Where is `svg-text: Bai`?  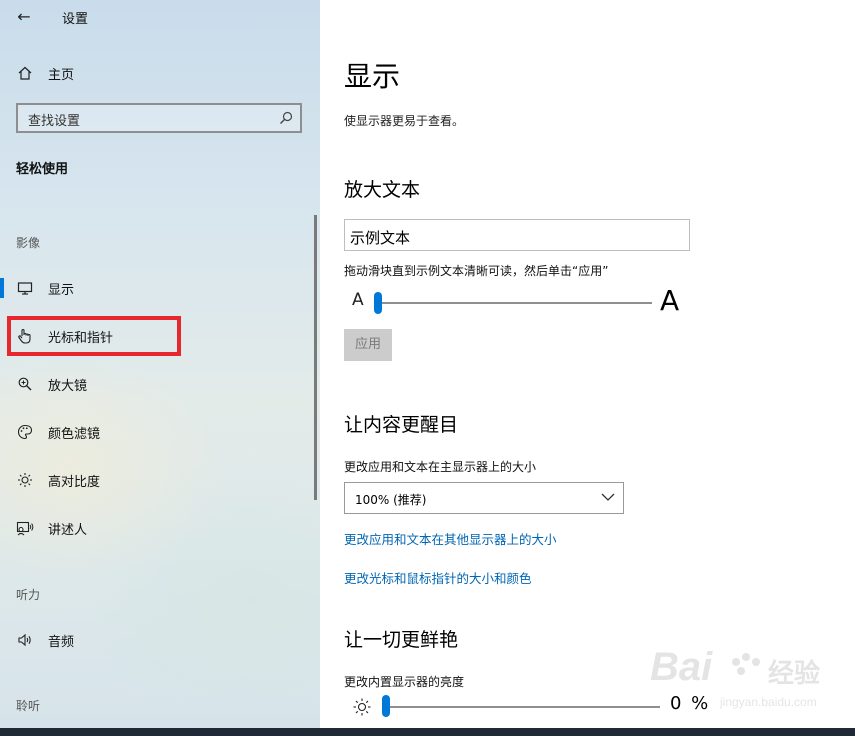
svg-text: Bai is located at coordinates (681, 667).